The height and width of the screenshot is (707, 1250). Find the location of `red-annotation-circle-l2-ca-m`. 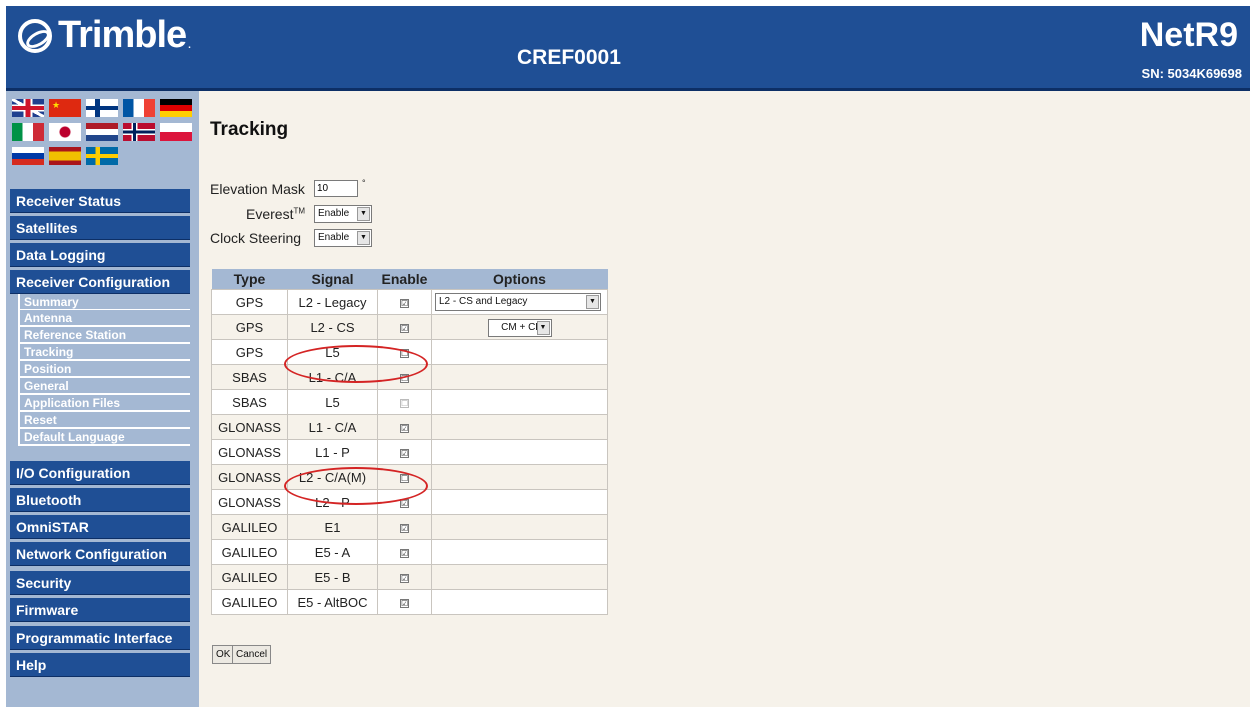

red-annotation-circle-l2-ca-m is located at coordinates (356, 486).